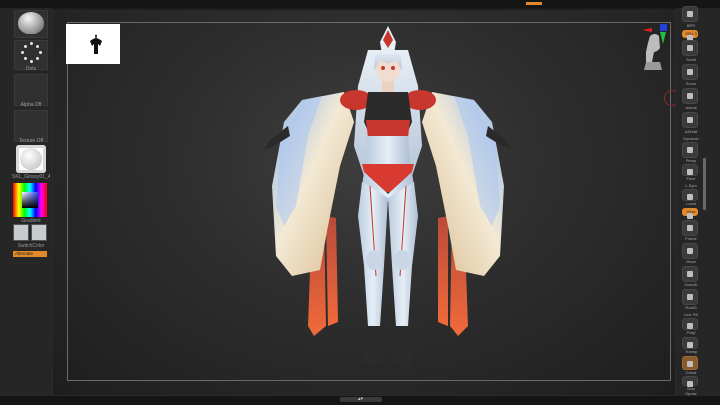 This screenshot has width=720, height=405. What do you see at coordinates (691, 160) in the screenshot?
I see `persp-label: Persp` at bounding box center [691, 160].